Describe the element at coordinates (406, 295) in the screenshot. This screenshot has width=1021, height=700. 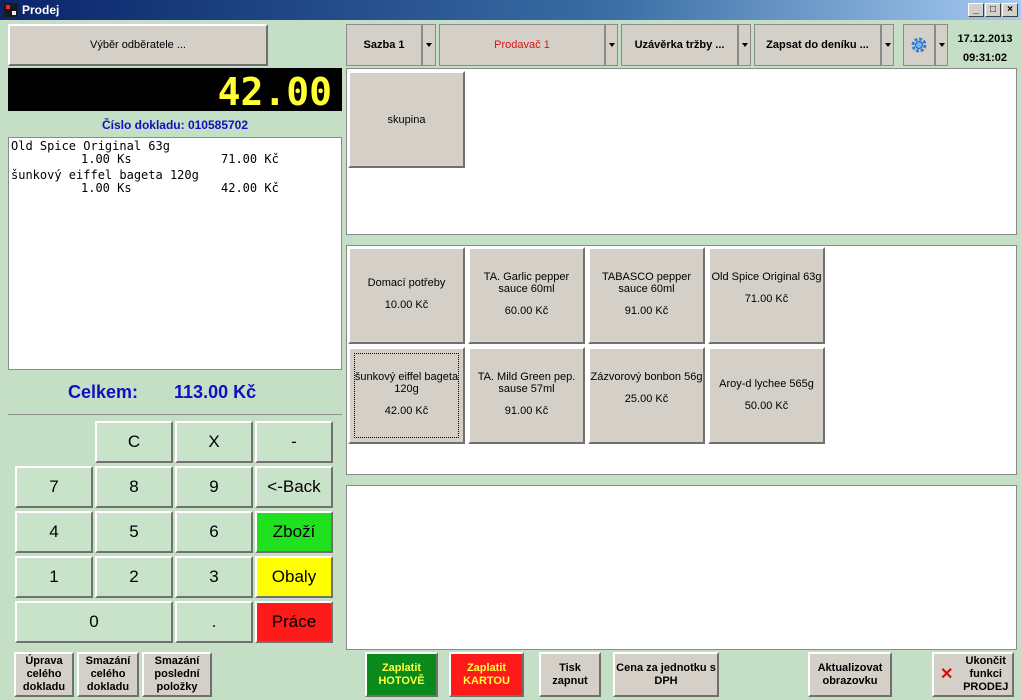
I see `product-button: Domací potřeby 10.00 Kč` at that location.